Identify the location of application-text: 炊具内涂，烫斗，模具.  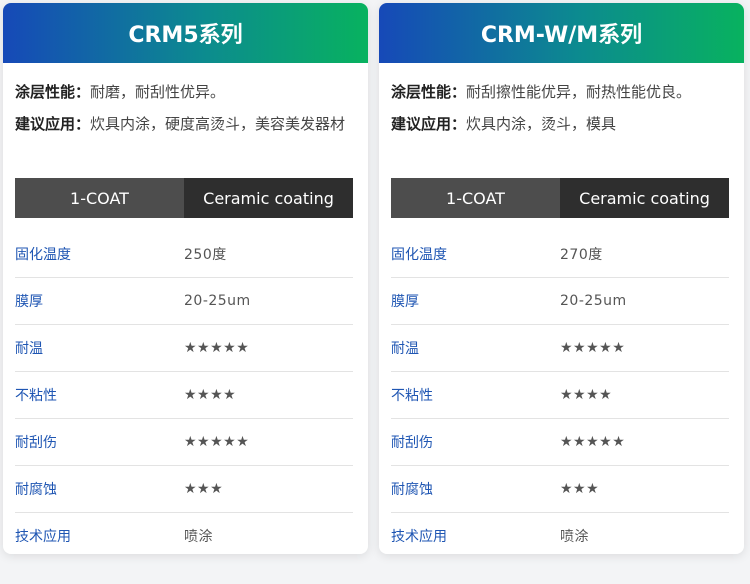
(541, 124).